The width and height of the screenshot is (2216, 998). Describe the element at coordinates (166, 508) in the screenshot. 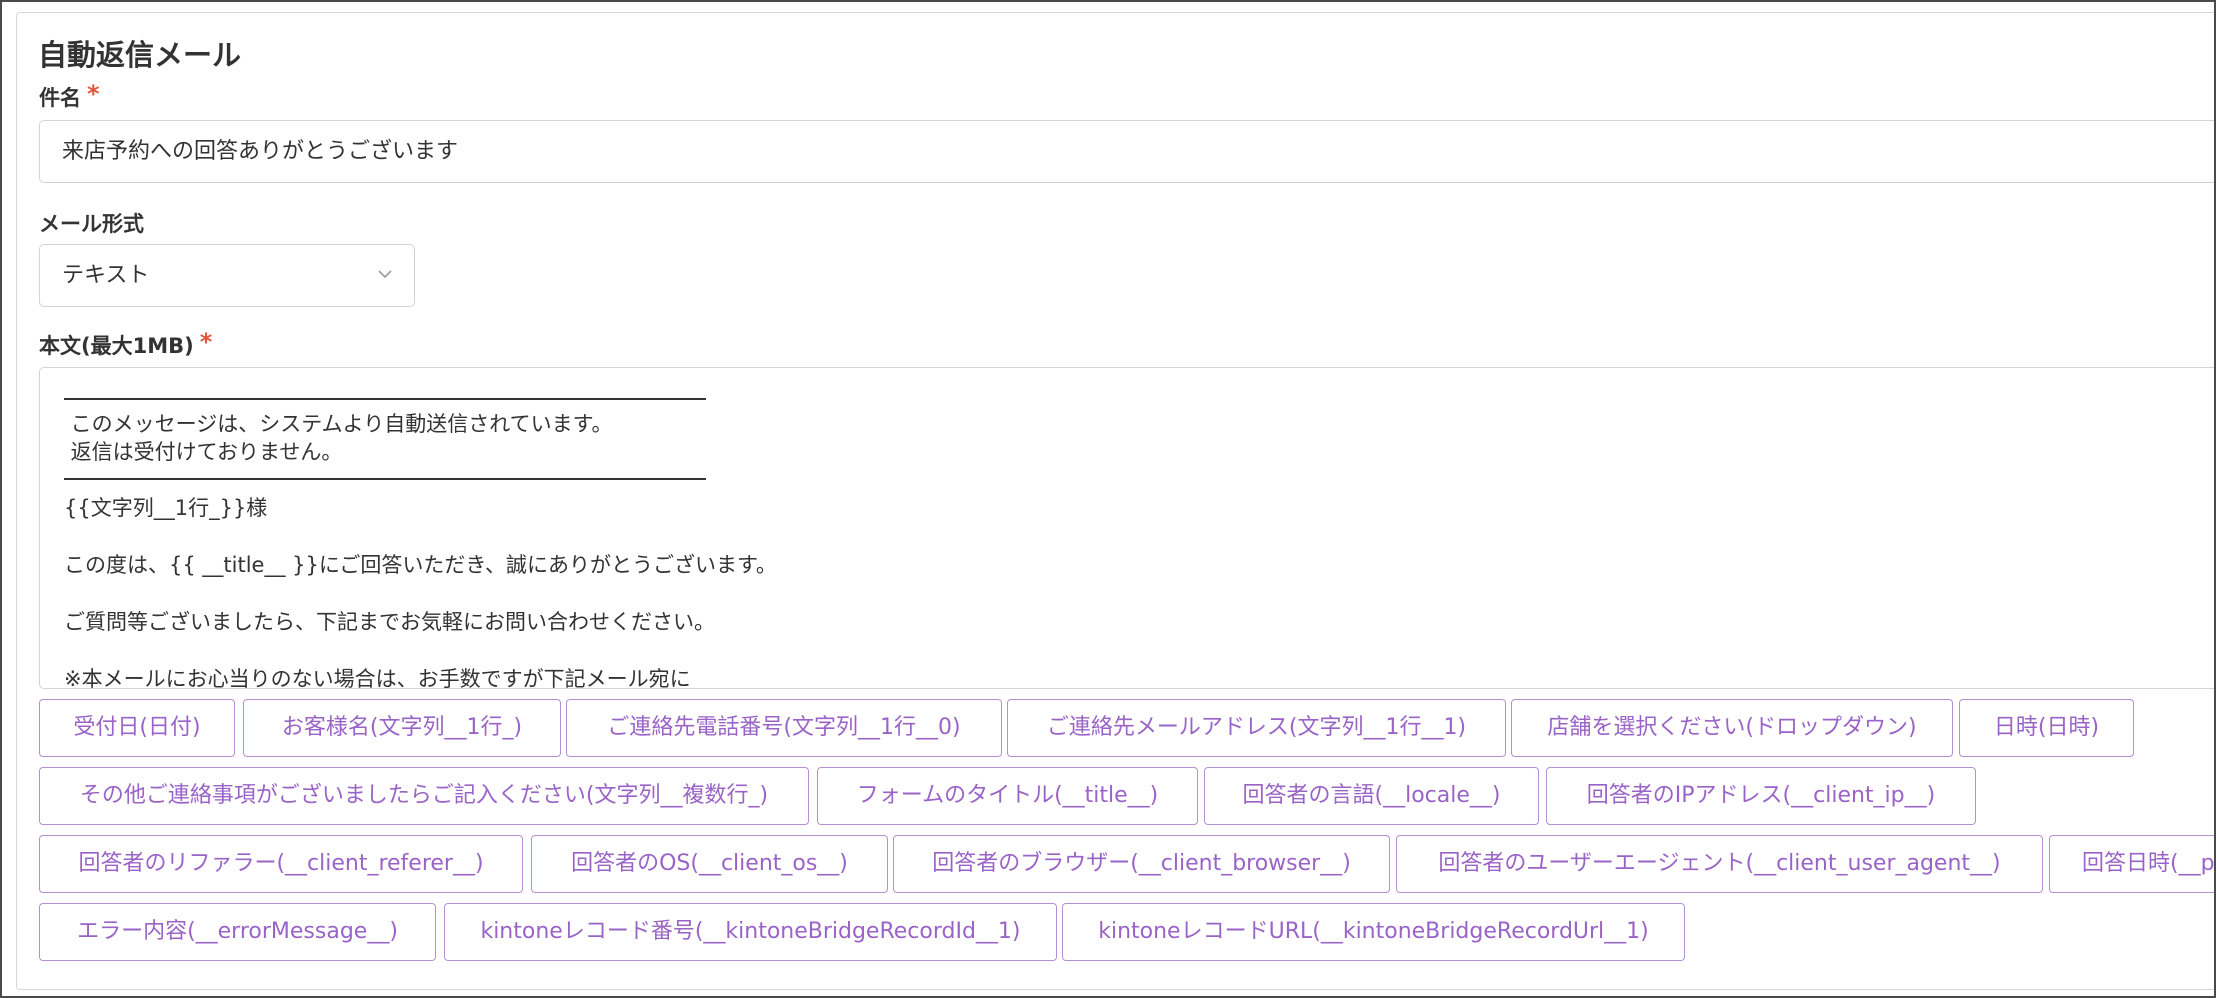

I see `body-line: {{文字列__1行_}}様` at that location.